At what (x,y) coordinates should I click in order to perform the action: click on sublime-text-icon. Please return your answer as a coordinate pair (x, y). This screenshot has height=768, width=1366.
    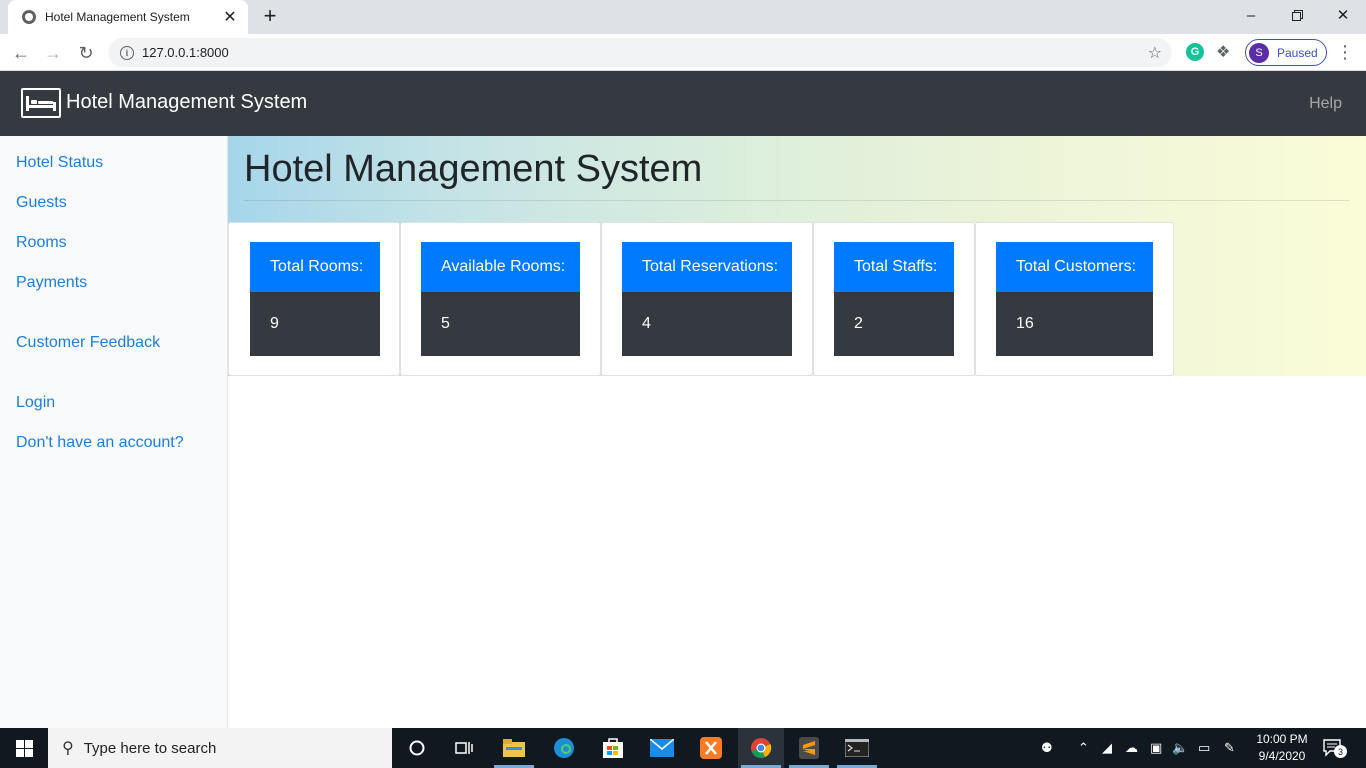
    Looking at the image, I should click on (809, 748).